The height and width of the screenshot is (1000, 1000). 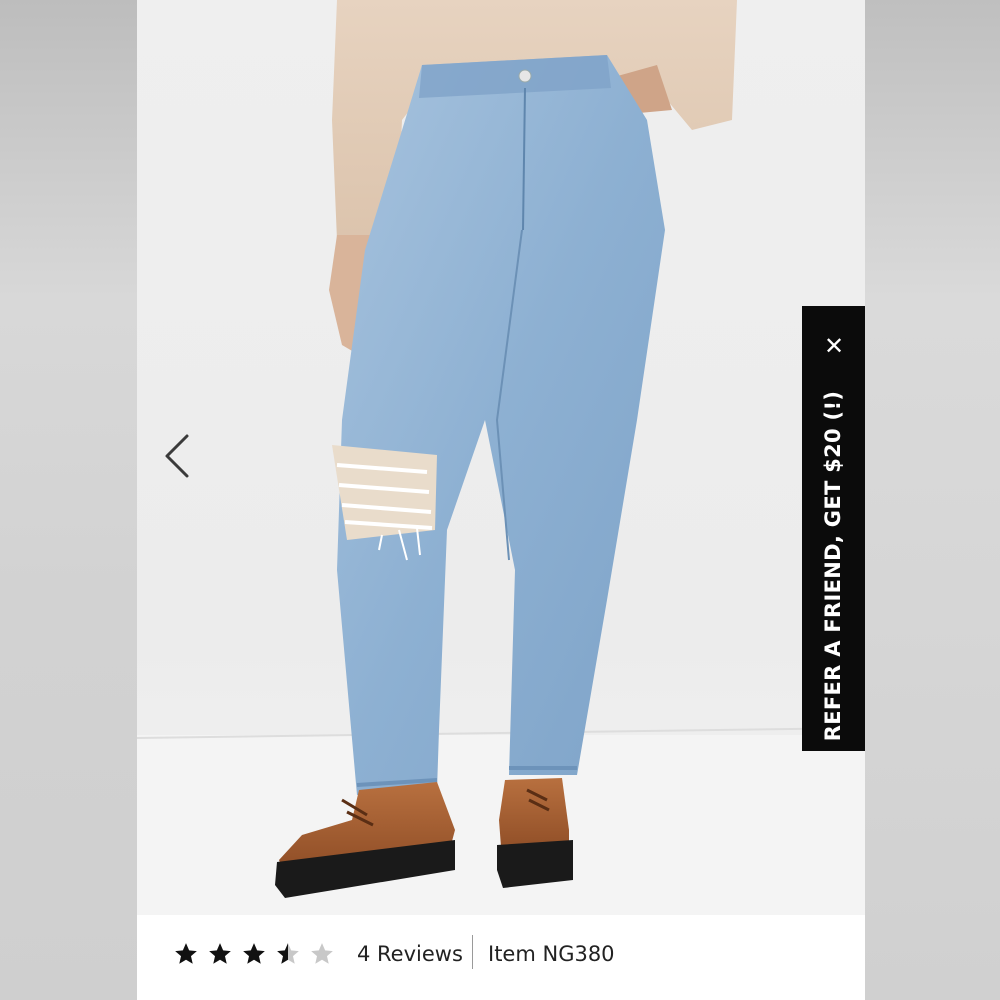 What do you see at coordinates (472, 952) in the screenshot?
I see `divider` at bounding box center [472, 952].